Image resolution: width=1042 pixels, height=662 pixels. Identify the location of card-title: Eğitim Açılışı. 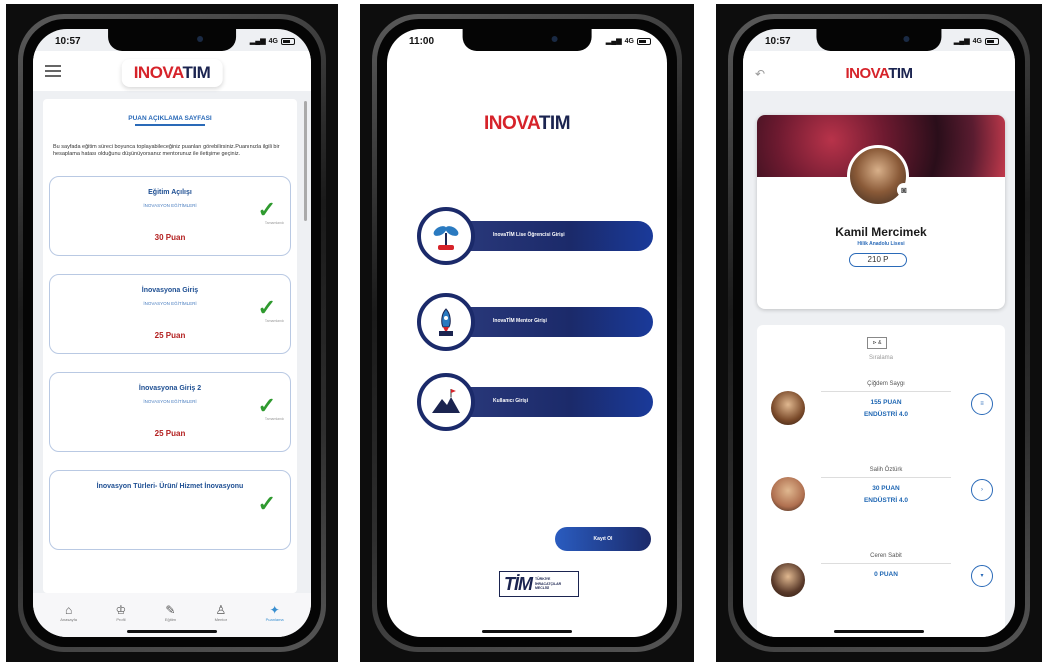
(170, 192).